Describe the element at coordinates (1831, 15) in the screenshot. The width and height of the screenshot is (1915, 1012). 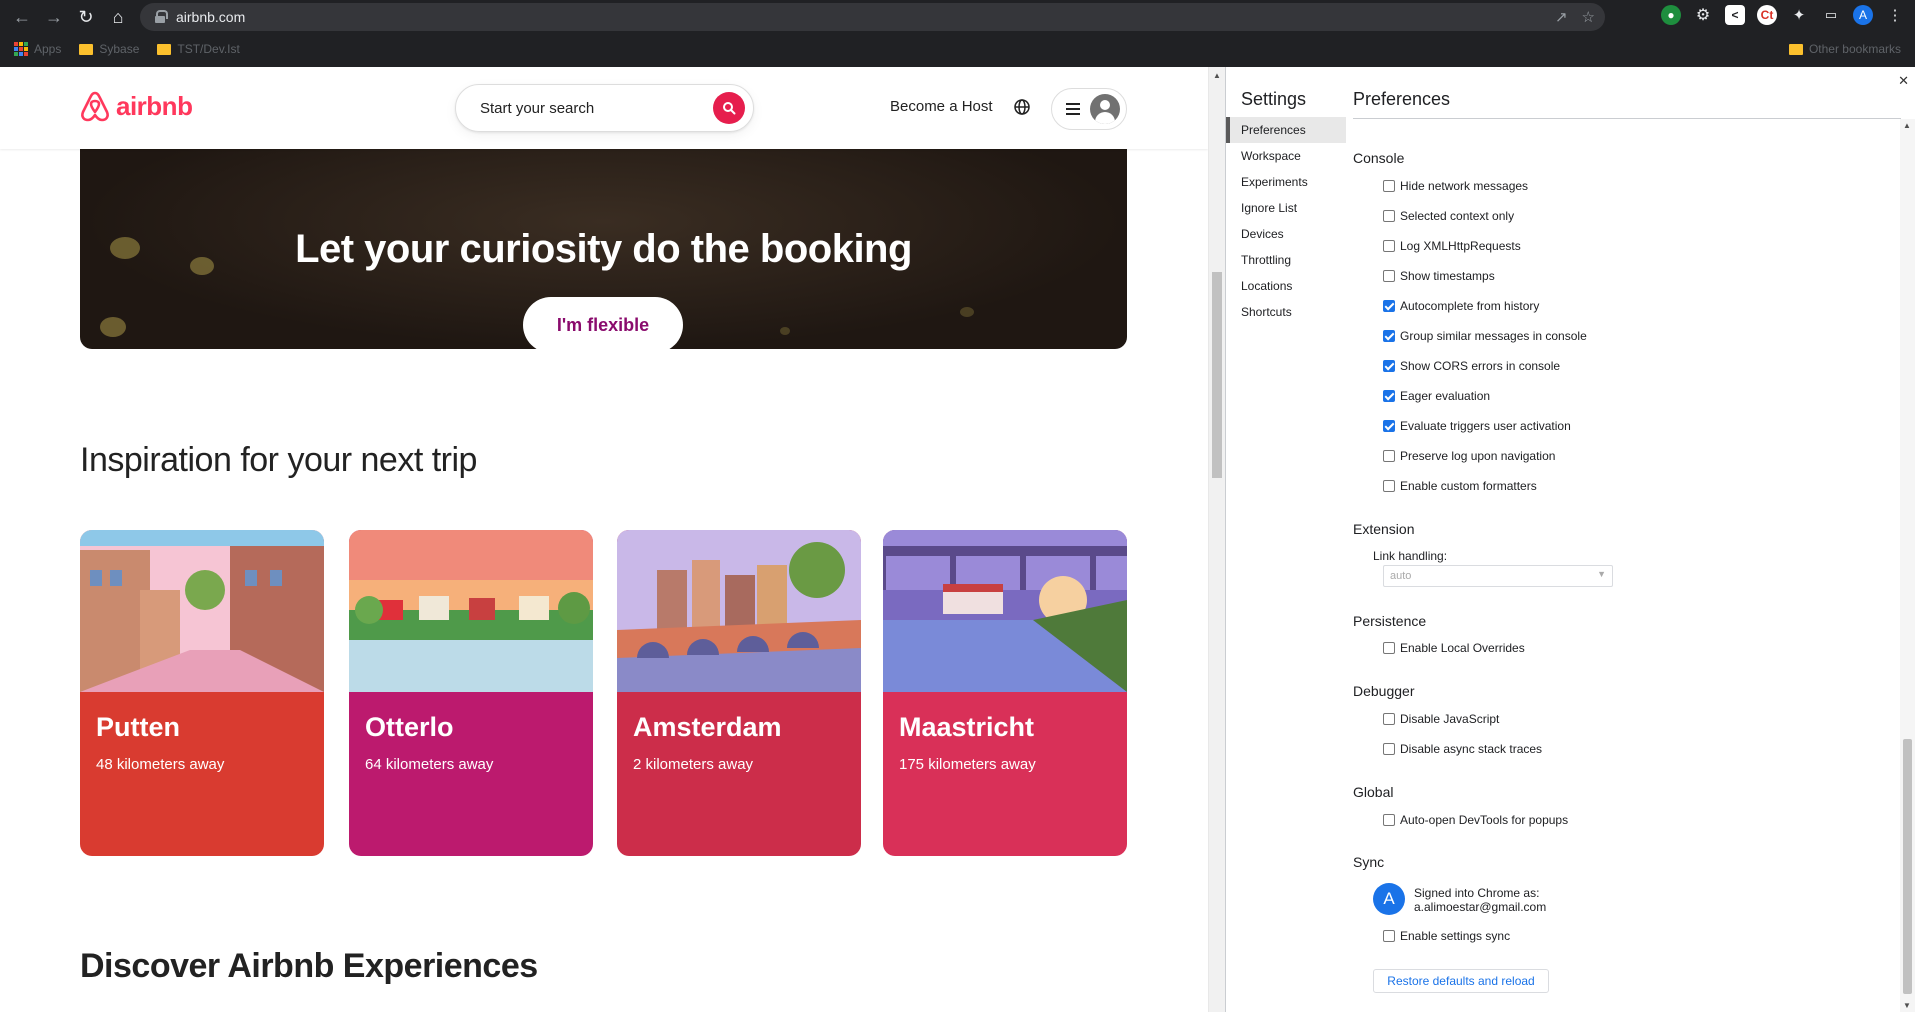
I see `sidepanel-icon: ▭` at that location.